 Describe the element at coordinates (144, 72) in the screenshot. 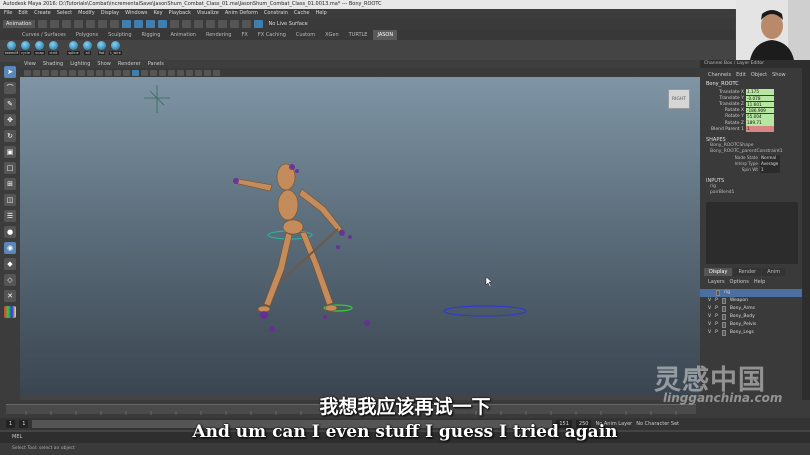

I see `textured-icon` at that location.